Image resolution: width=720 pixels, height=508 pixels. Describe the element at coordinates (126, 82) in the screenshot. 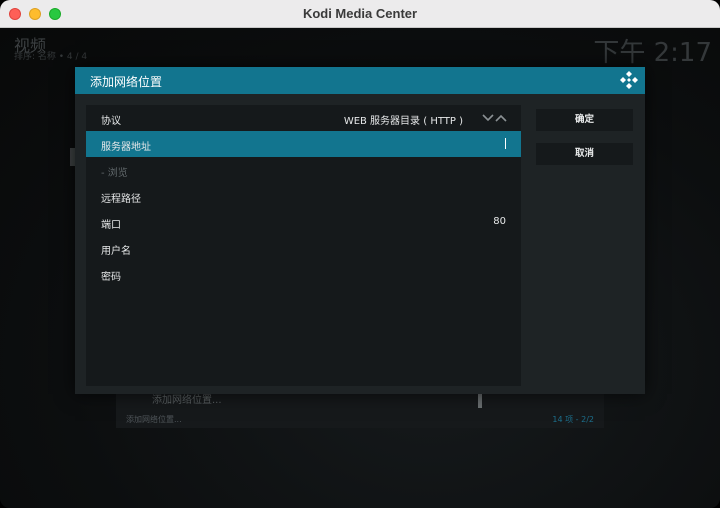

I see `dialog-title: 添加网络位置` at that location.